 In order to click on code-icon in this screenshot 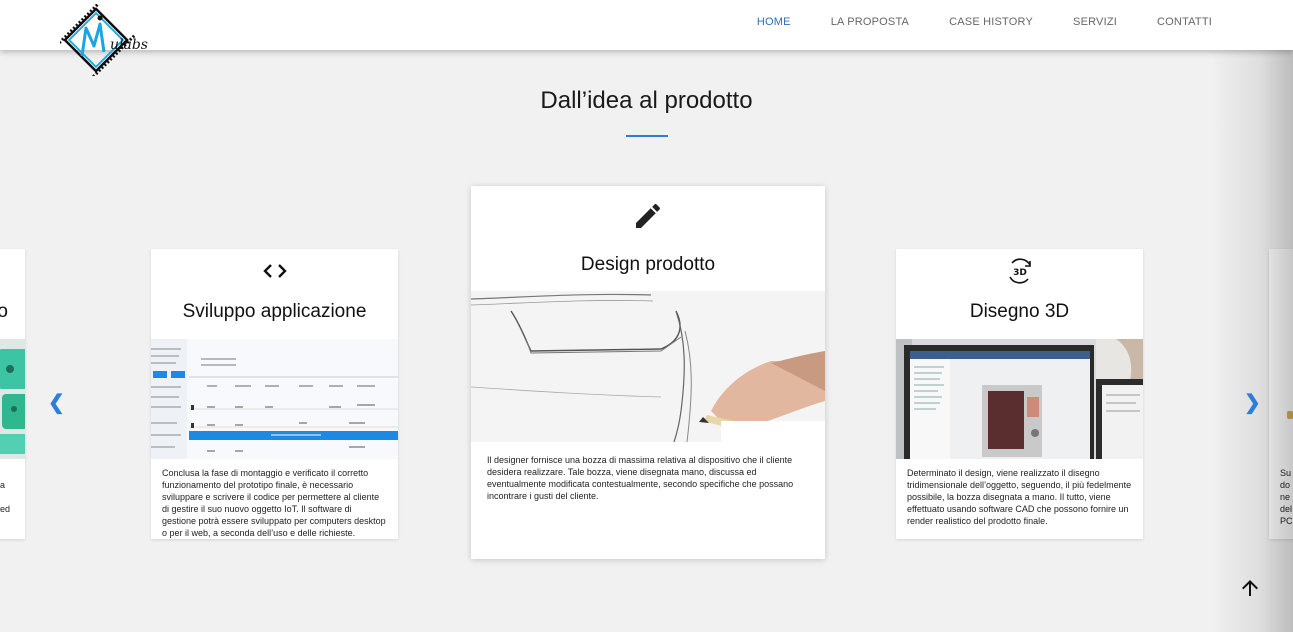, I will do `click(274, 271)`.